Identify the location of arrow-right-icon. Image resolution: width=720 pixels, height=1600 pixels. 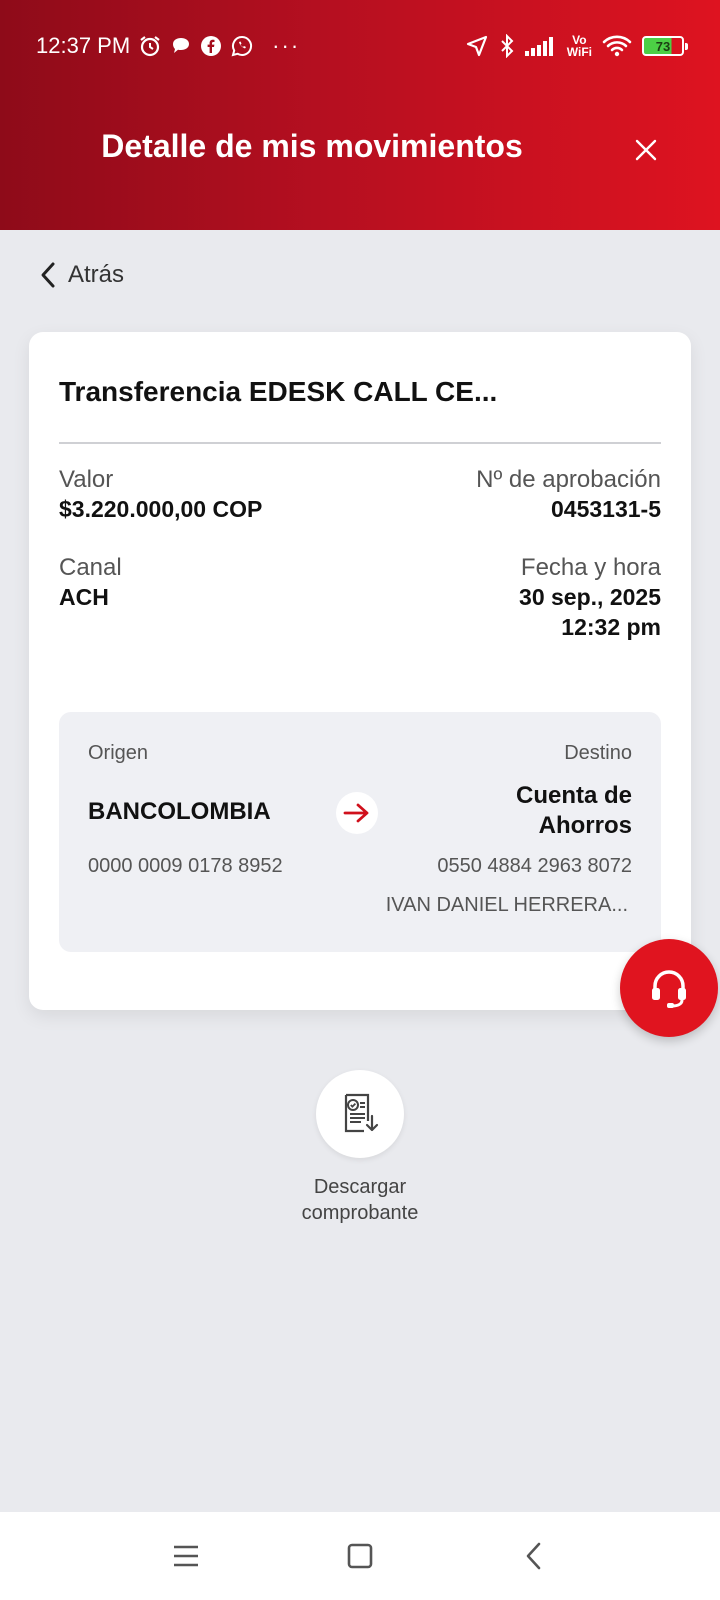
(356, 813).